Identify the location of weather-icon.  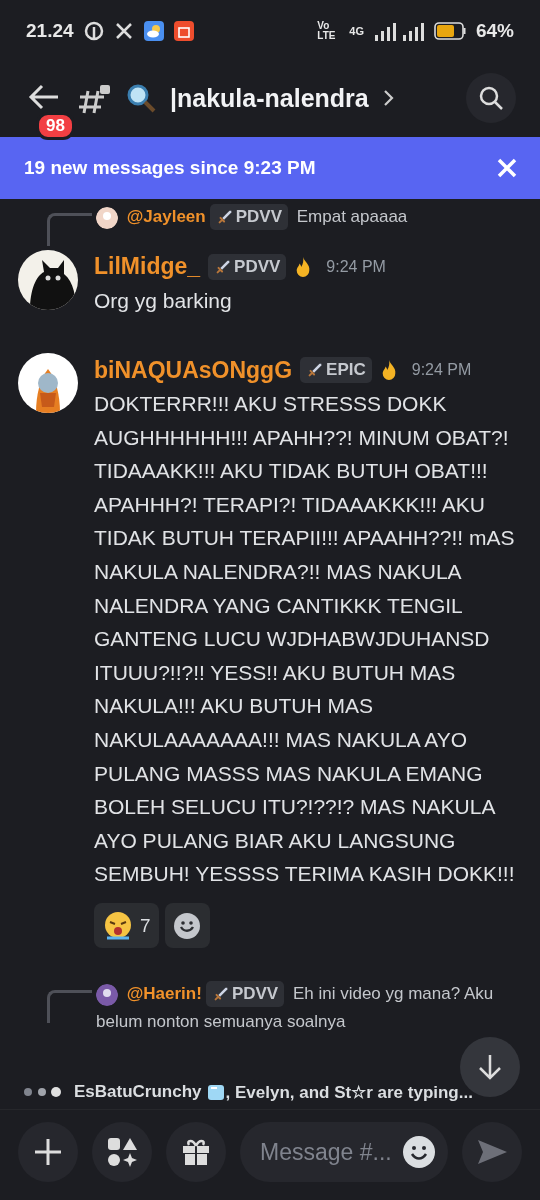
(153, 31).